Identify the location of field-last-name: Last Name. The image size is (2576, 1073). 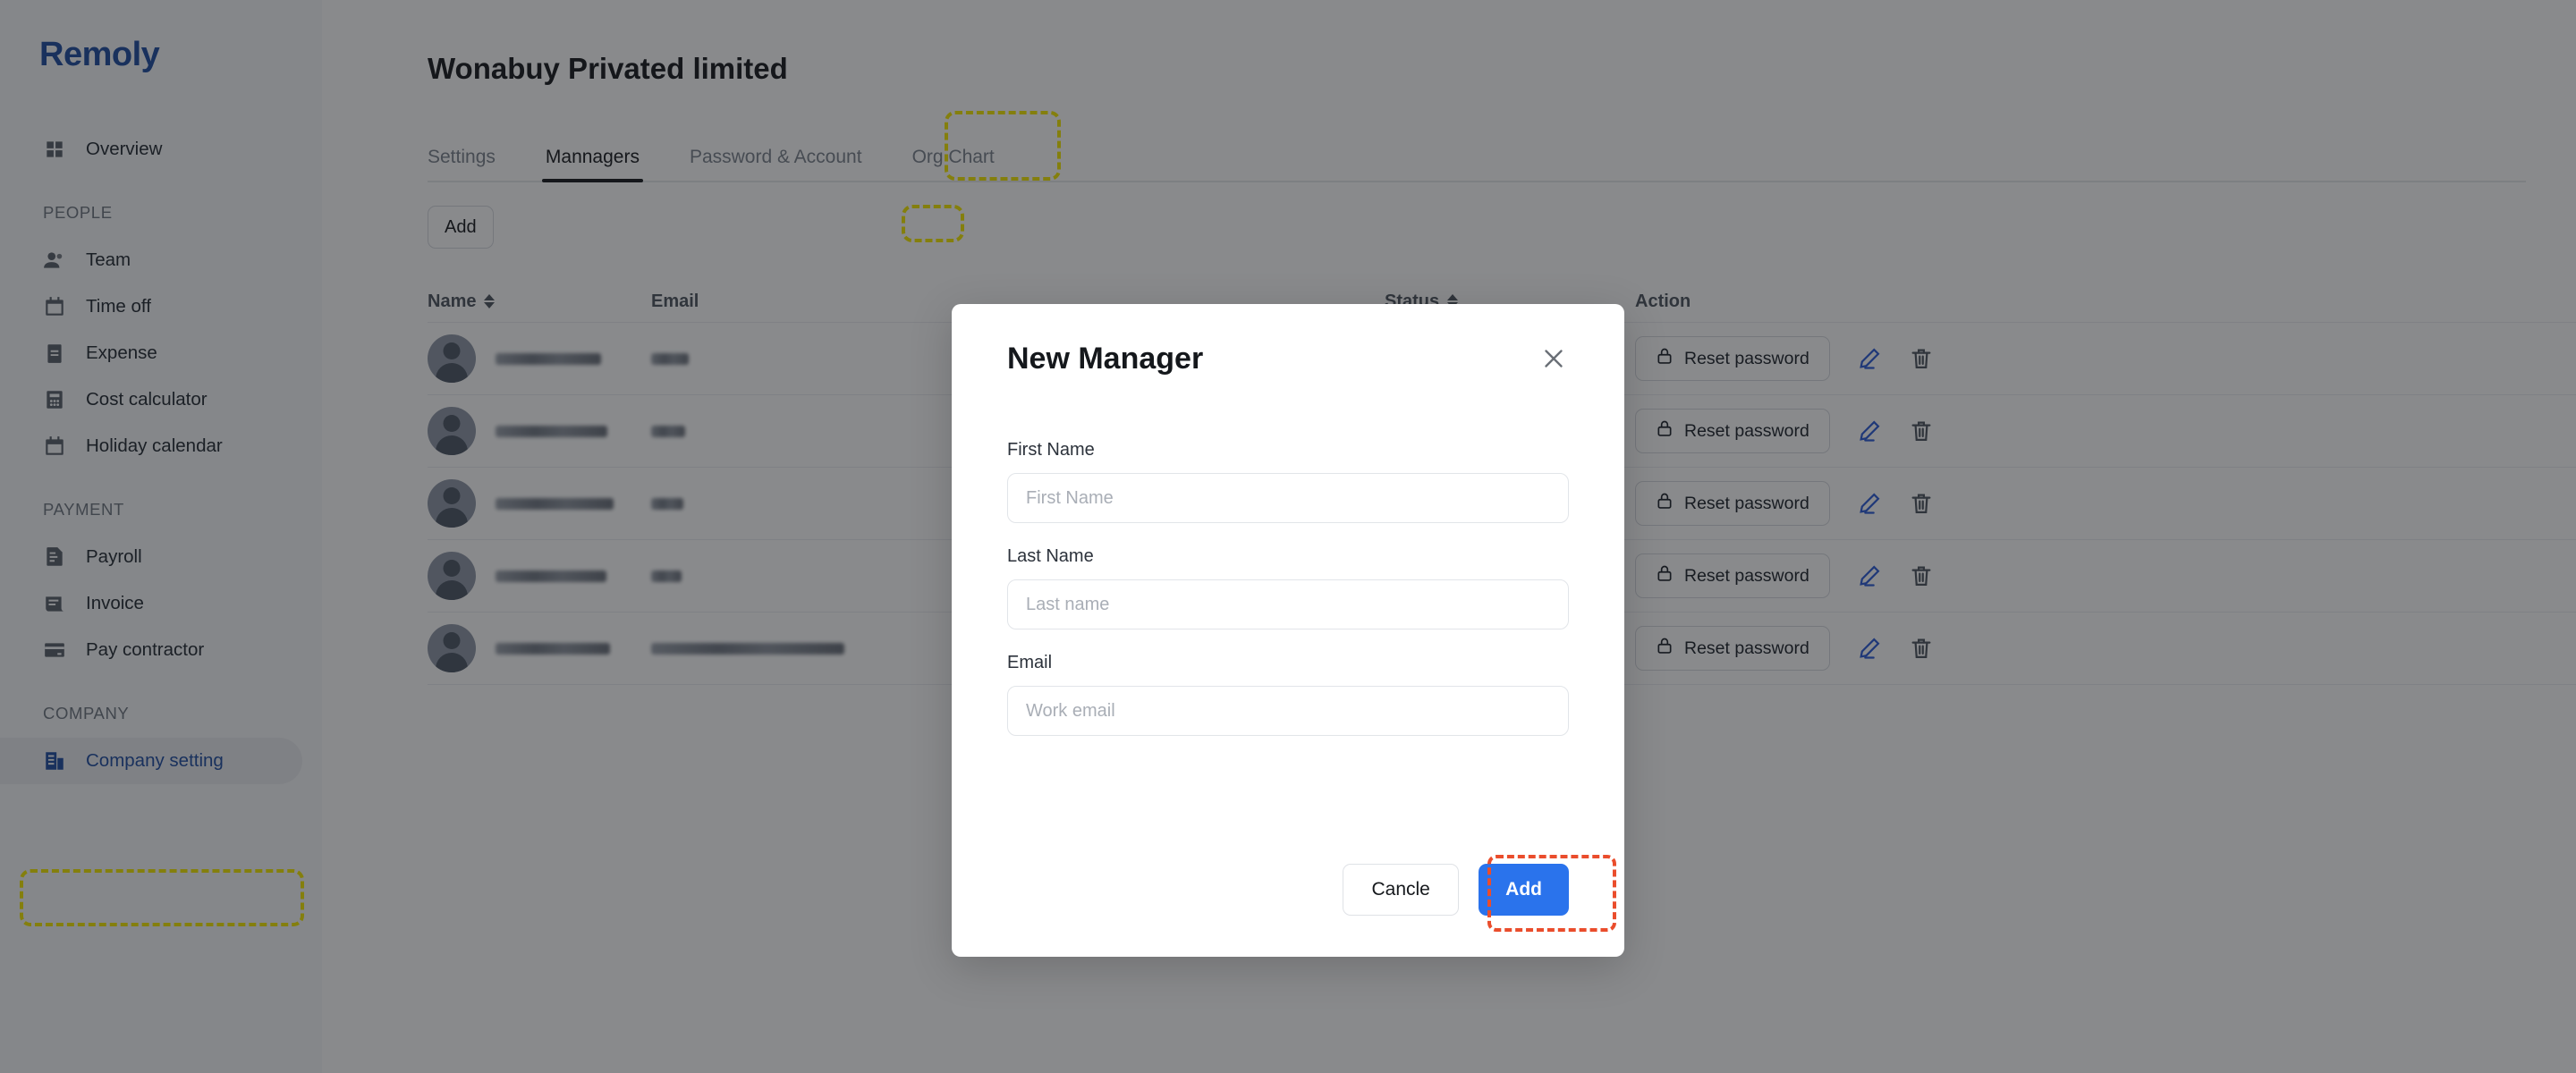
(1288, 587).